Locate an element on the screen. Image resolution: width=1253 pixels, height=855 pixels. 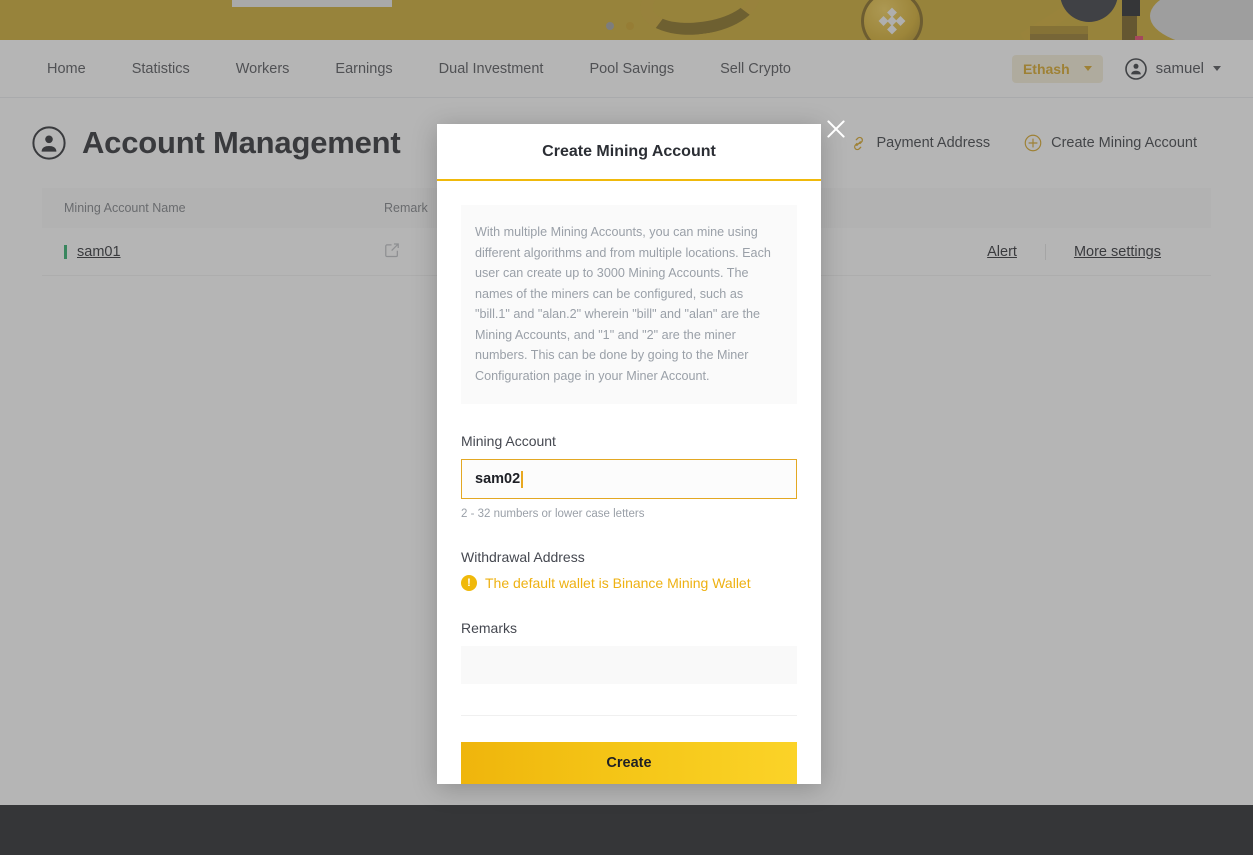
modal-title: Create Mining Account is located at coordinates (629, 152).